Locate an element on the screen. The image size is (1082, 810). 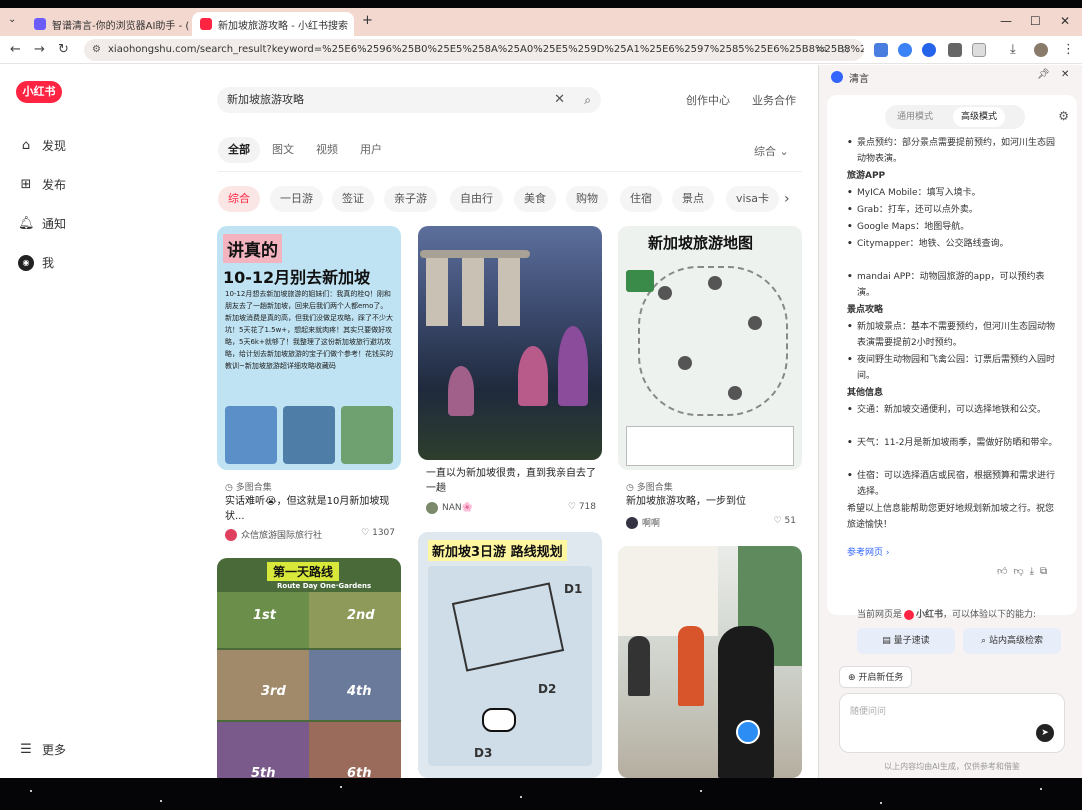
creator-center-link: 创作中心 is located at coordinates (708, 100).